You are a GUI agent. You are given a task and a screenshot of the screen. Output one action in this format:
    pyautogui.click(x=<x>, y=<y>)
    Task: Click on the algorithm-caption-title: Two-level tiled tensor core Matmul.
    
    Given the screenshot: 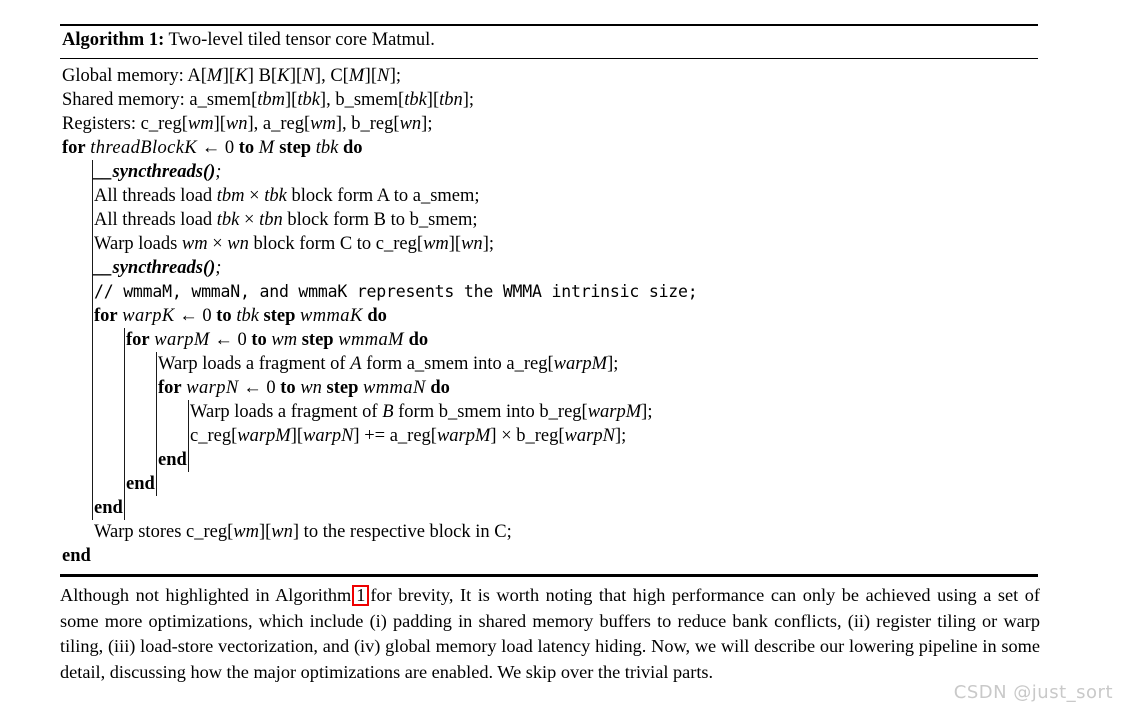 What is the action you would take?
    pyautogui.click(x=301, y=40)
    